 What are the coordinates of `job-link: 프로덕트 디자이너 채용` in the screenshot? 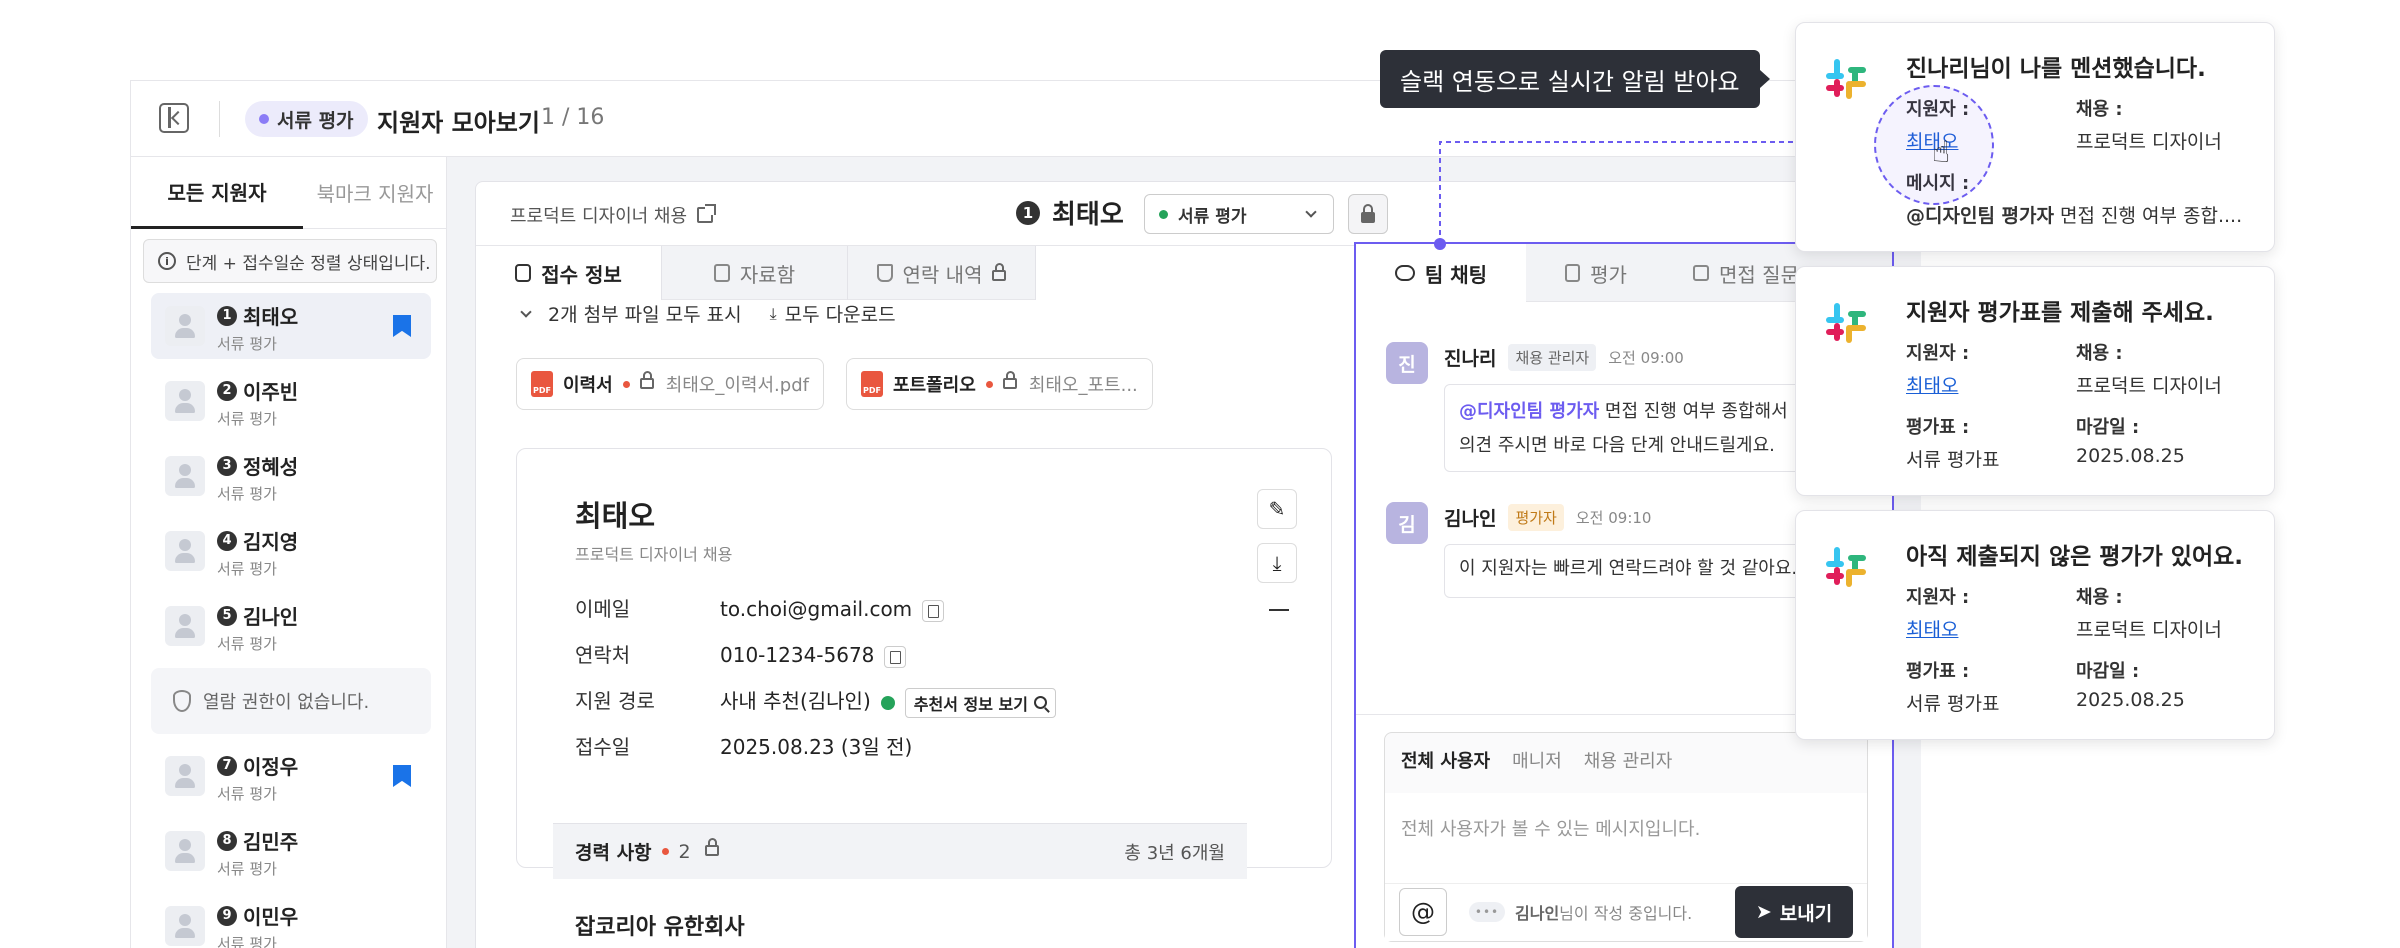 It's located at (613, 215).